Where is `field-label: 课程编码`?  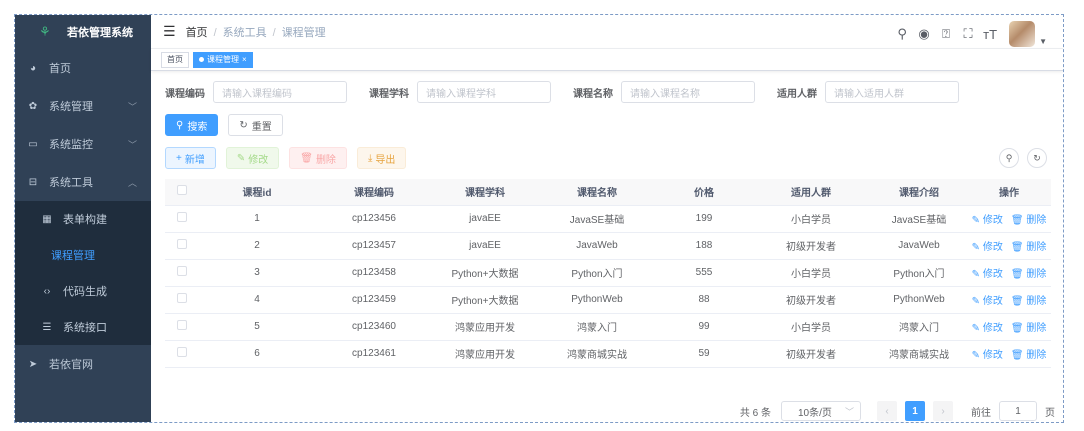 field-label: 课程编码 is located at coordinates (185, 94).